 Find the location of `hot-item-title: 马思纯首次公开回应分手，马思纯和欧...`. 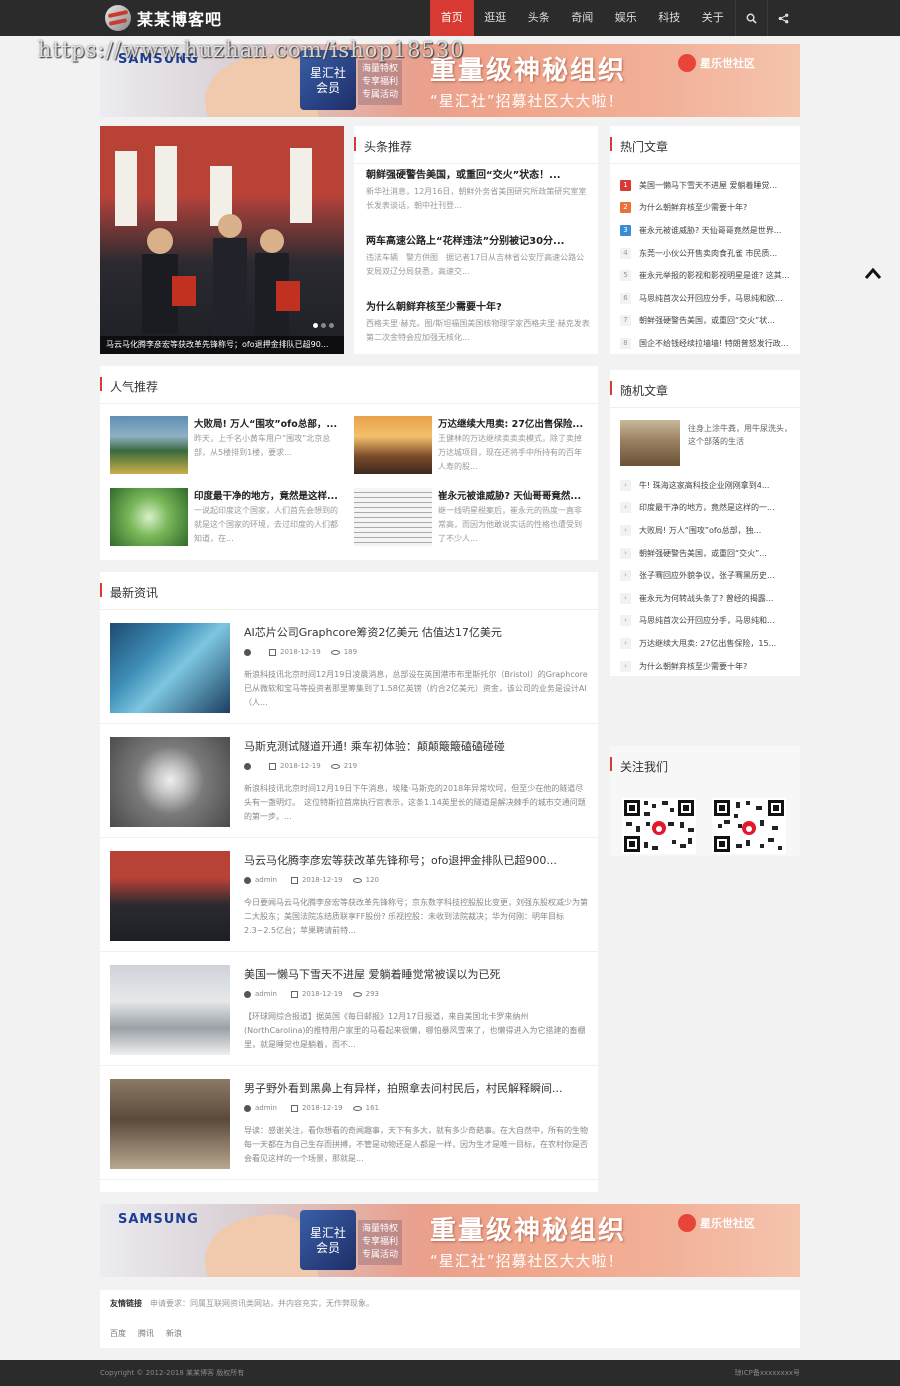

hot-item-title: 马思纯首次公开回应分手，马思纯和欧... is located at coordinates (716, 298).